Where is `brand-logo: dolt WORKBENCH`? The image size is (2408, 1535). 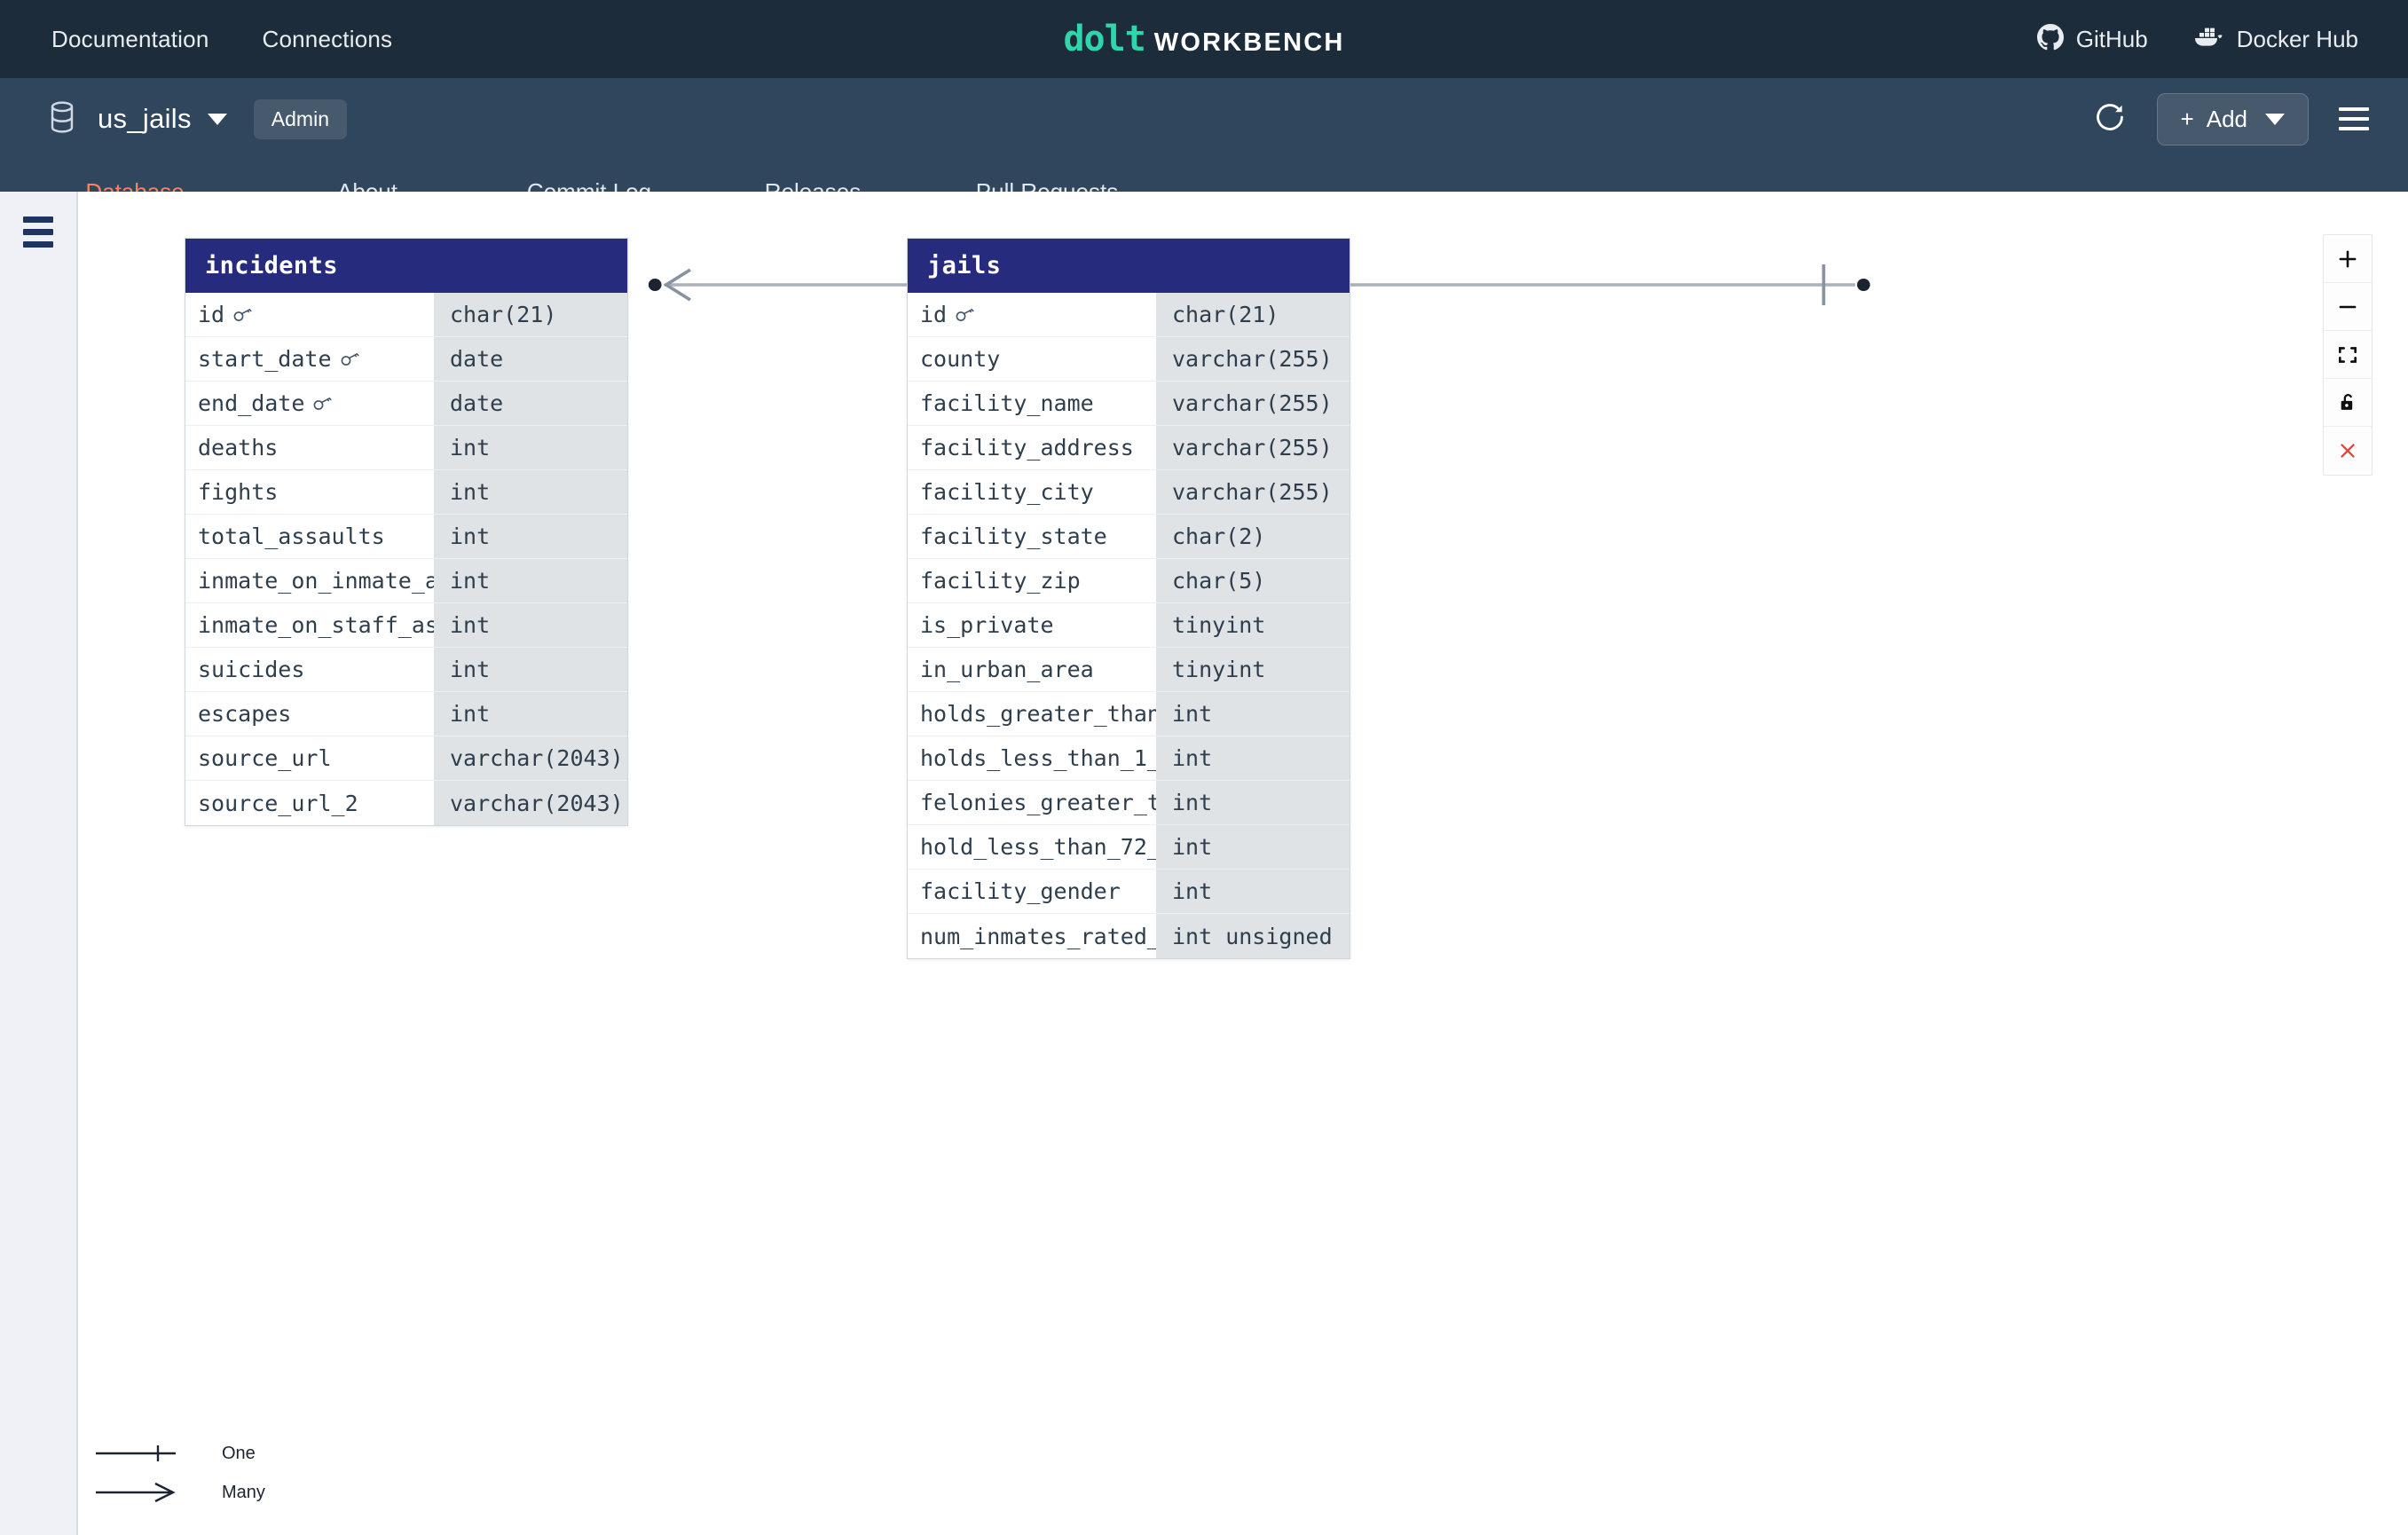
brand-logo: dolt WORKBENCH is located at coordinates (1203, 39).